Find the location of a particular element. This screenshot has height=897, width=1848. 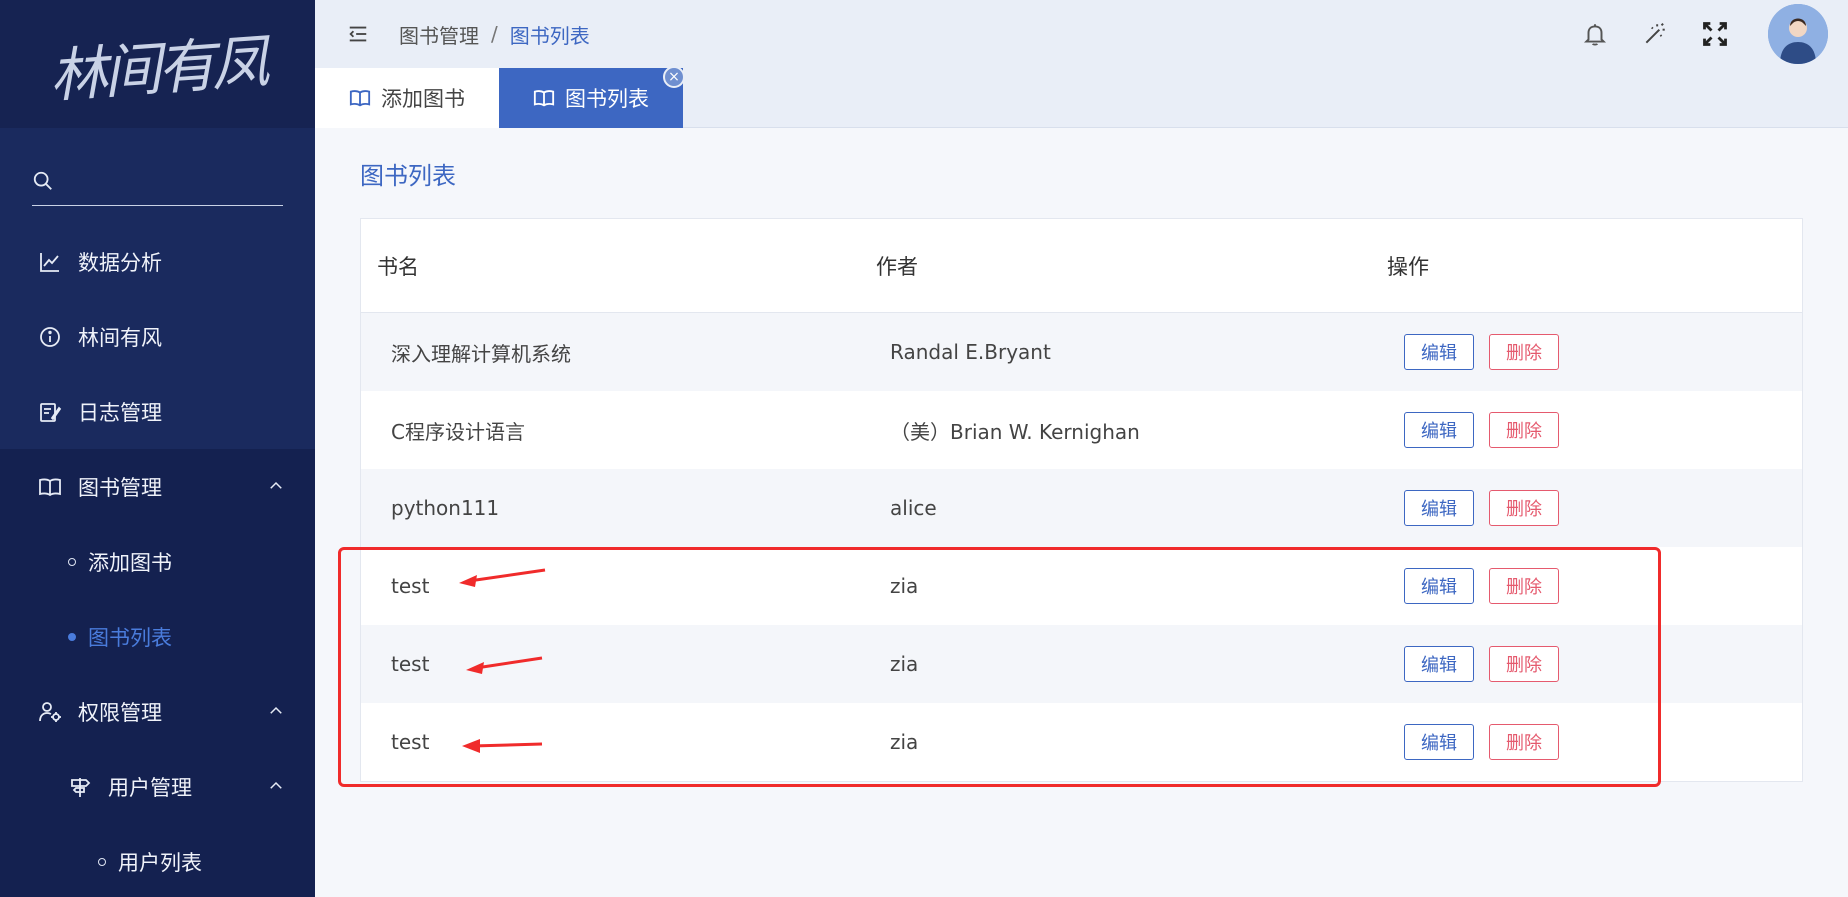

user-settings-icon is located at coordinates (50, 712).